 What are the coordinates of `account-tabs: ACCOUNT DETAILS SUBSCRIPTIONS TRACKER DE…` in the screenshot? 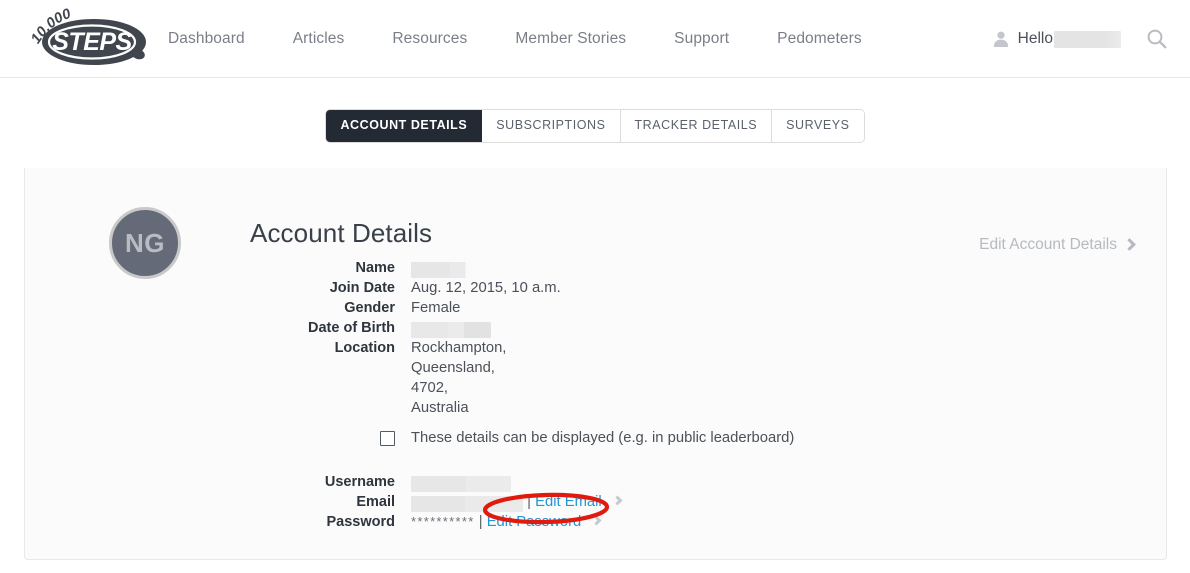 It's located at (595, 126).